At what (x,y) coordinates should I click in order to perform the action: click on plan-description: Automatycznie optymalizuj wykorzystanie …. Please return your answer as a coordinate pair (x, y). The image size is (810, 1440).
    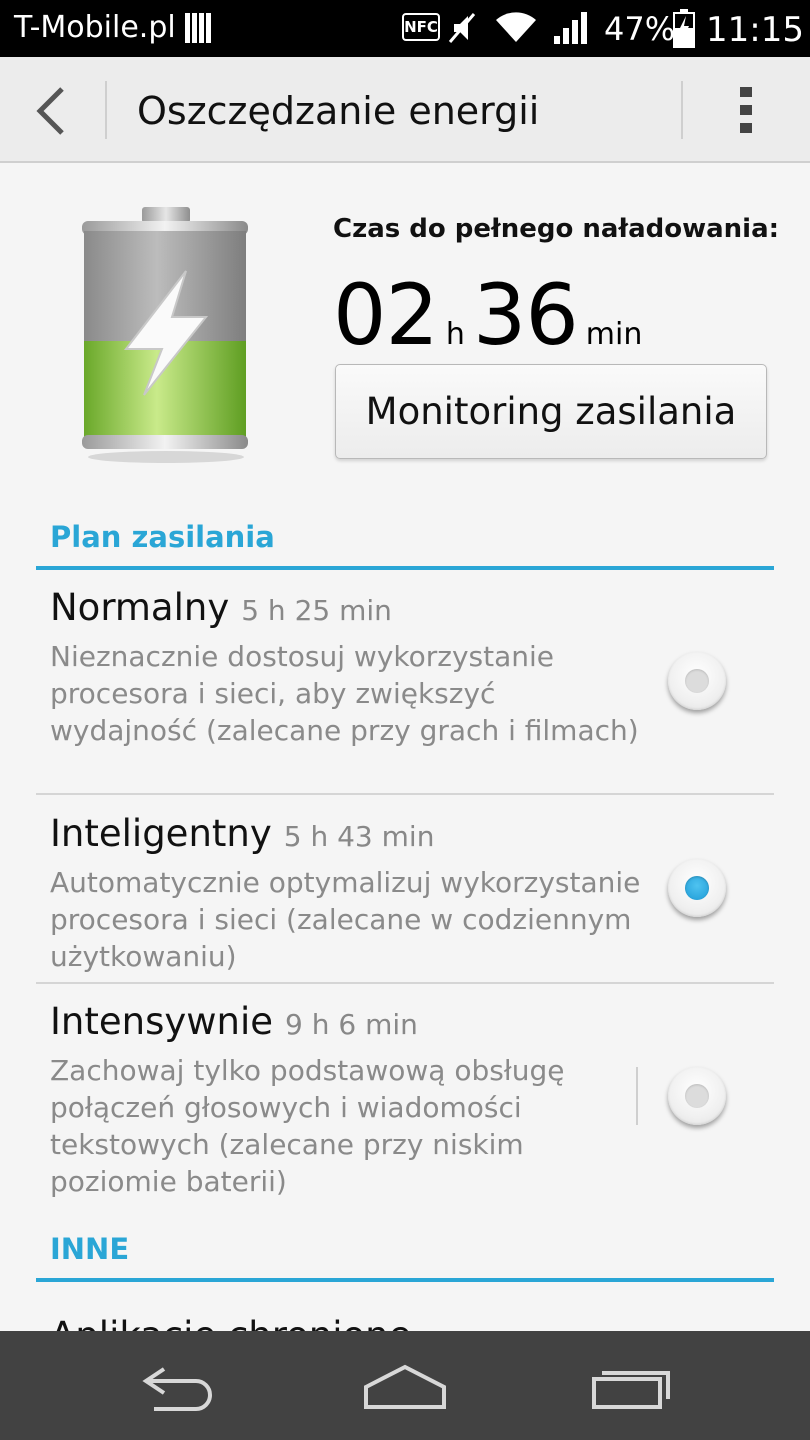
    Looking at the image, I should click on (345, 919).